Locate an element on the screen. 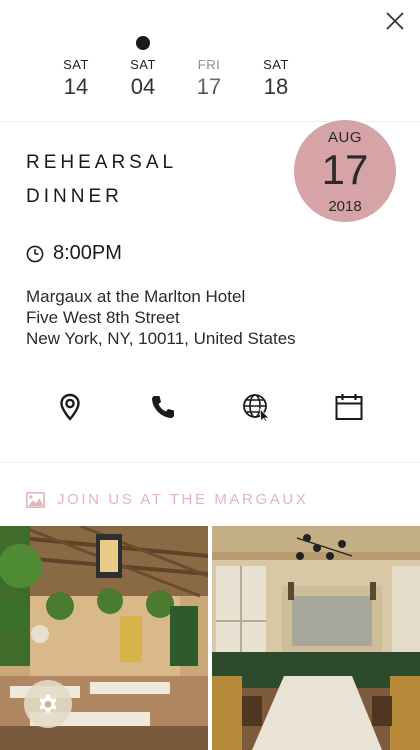 The image size is (420, 750). event-month: AUG is located at coordinates (344, 137).